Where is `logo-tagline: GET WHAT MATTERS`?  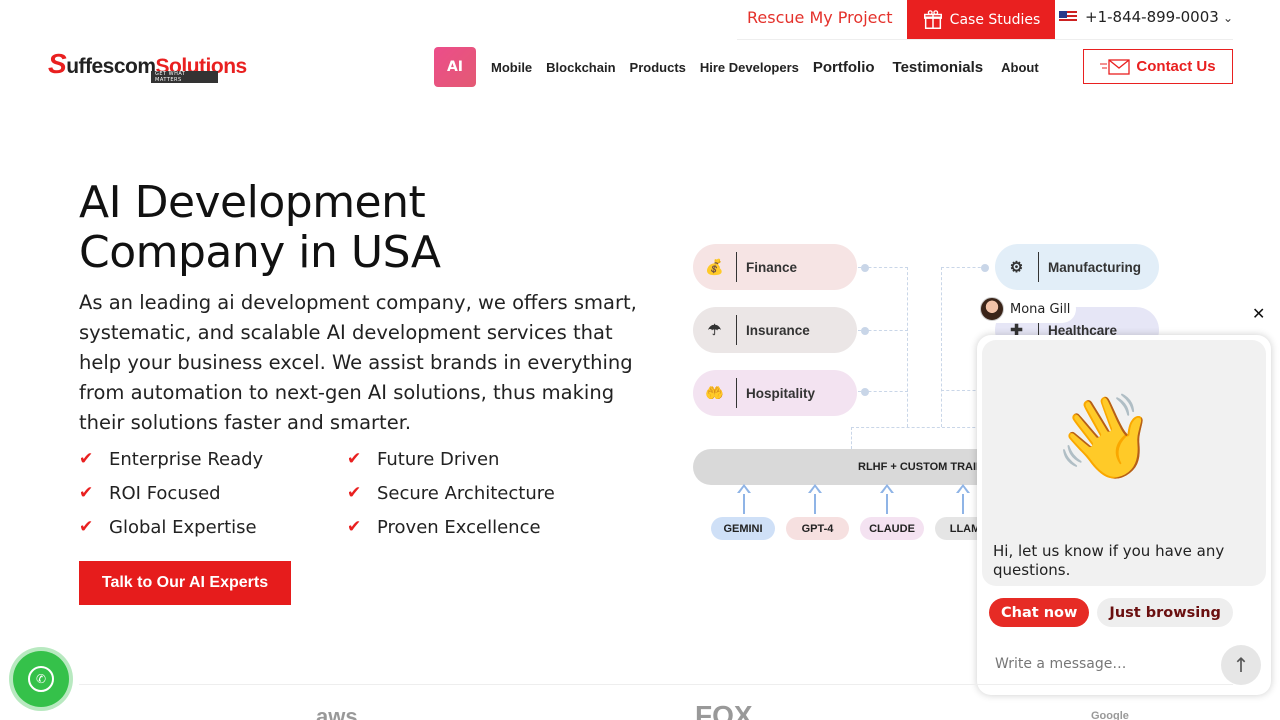 logo-tagline: GET WHAT MATTERS is located at coordinates (184, 77).